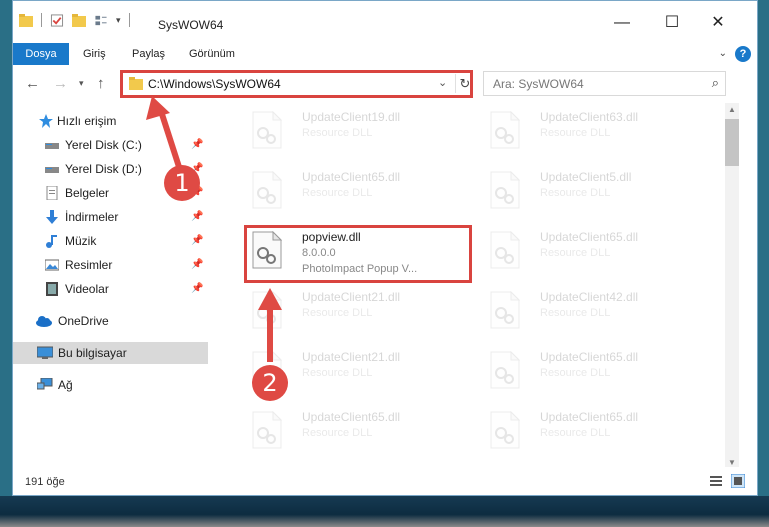 Image resolution: width=769 pixels, height=527 pixels. What do you see at coordinates (182, 183) in the screenshot?
I see `step-1-callout: 1` at bounding box center [182, 183].